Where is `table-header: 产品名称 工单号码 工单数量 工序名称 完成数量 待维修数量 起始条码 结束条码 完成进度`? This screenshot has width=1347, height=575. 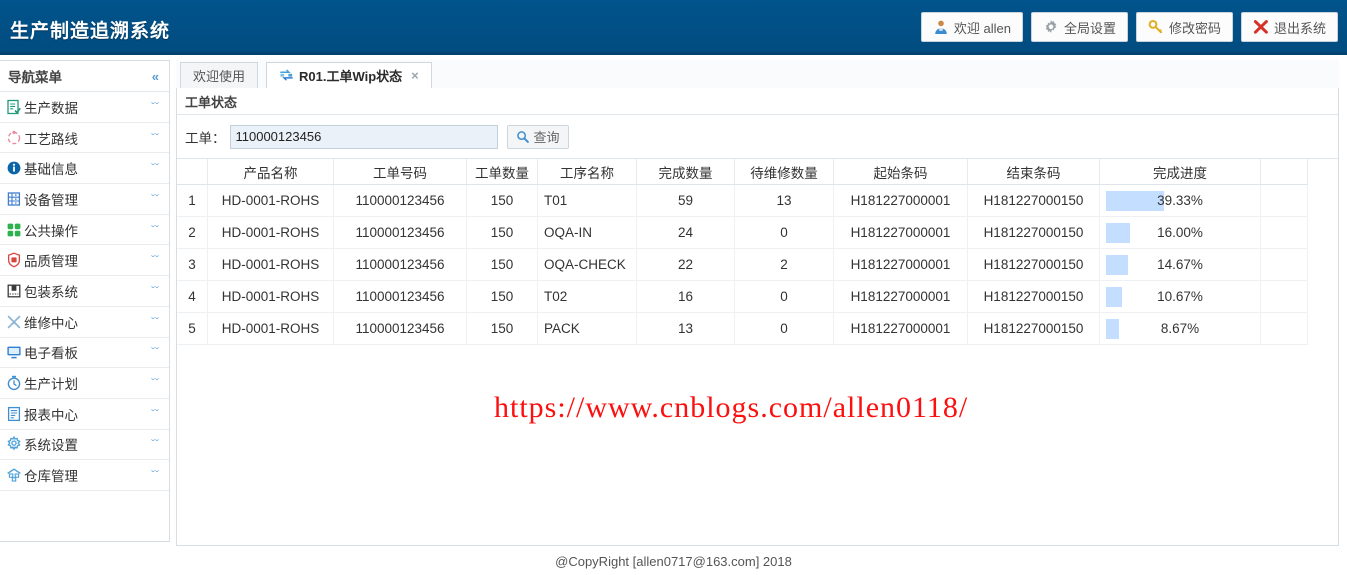
table-header: 产品名称 工单号码 工单数量 工序名称 完成数量 待维修数量 起始条码 结束条码 完成进度 is located at coordinates (742, 172).